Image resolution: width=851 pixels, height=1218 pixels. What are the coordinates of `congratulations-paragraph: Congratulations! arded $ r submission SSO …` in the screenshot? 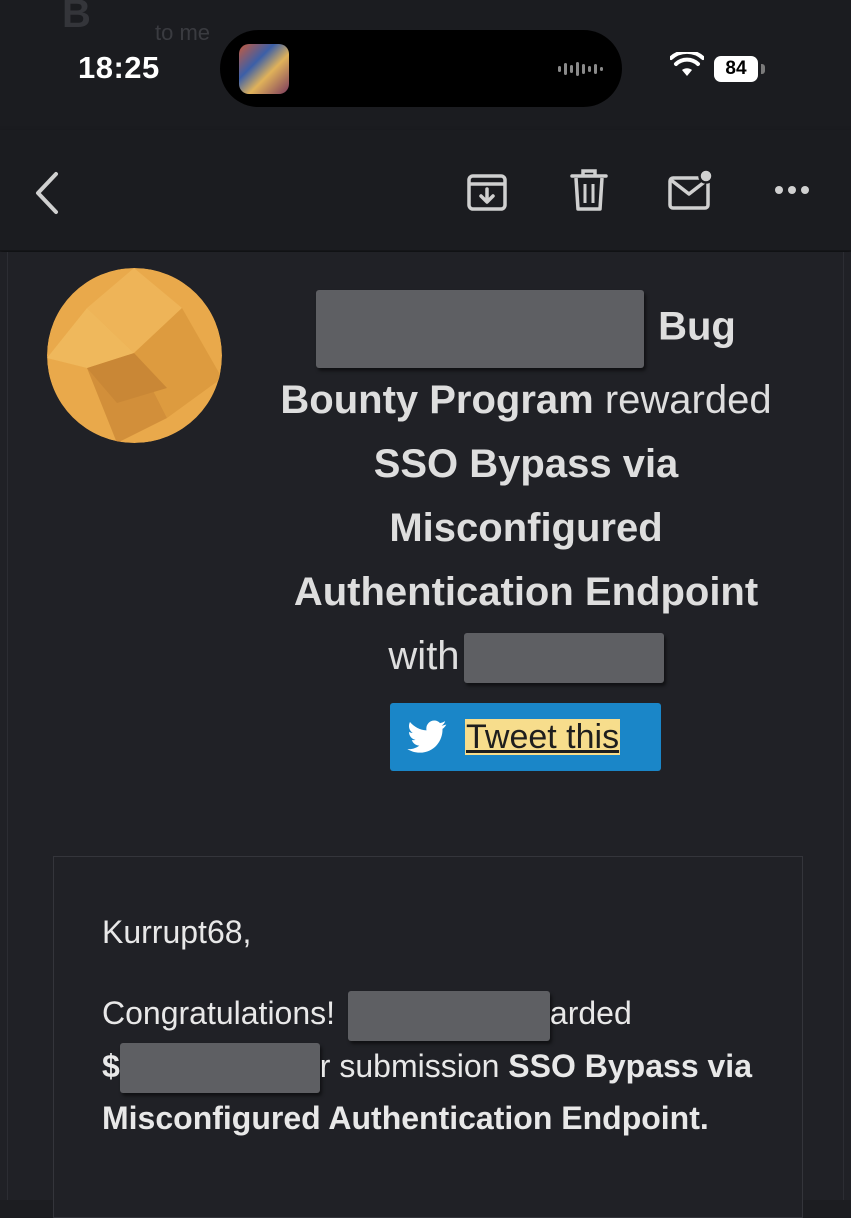 It's located at (427, 1066).